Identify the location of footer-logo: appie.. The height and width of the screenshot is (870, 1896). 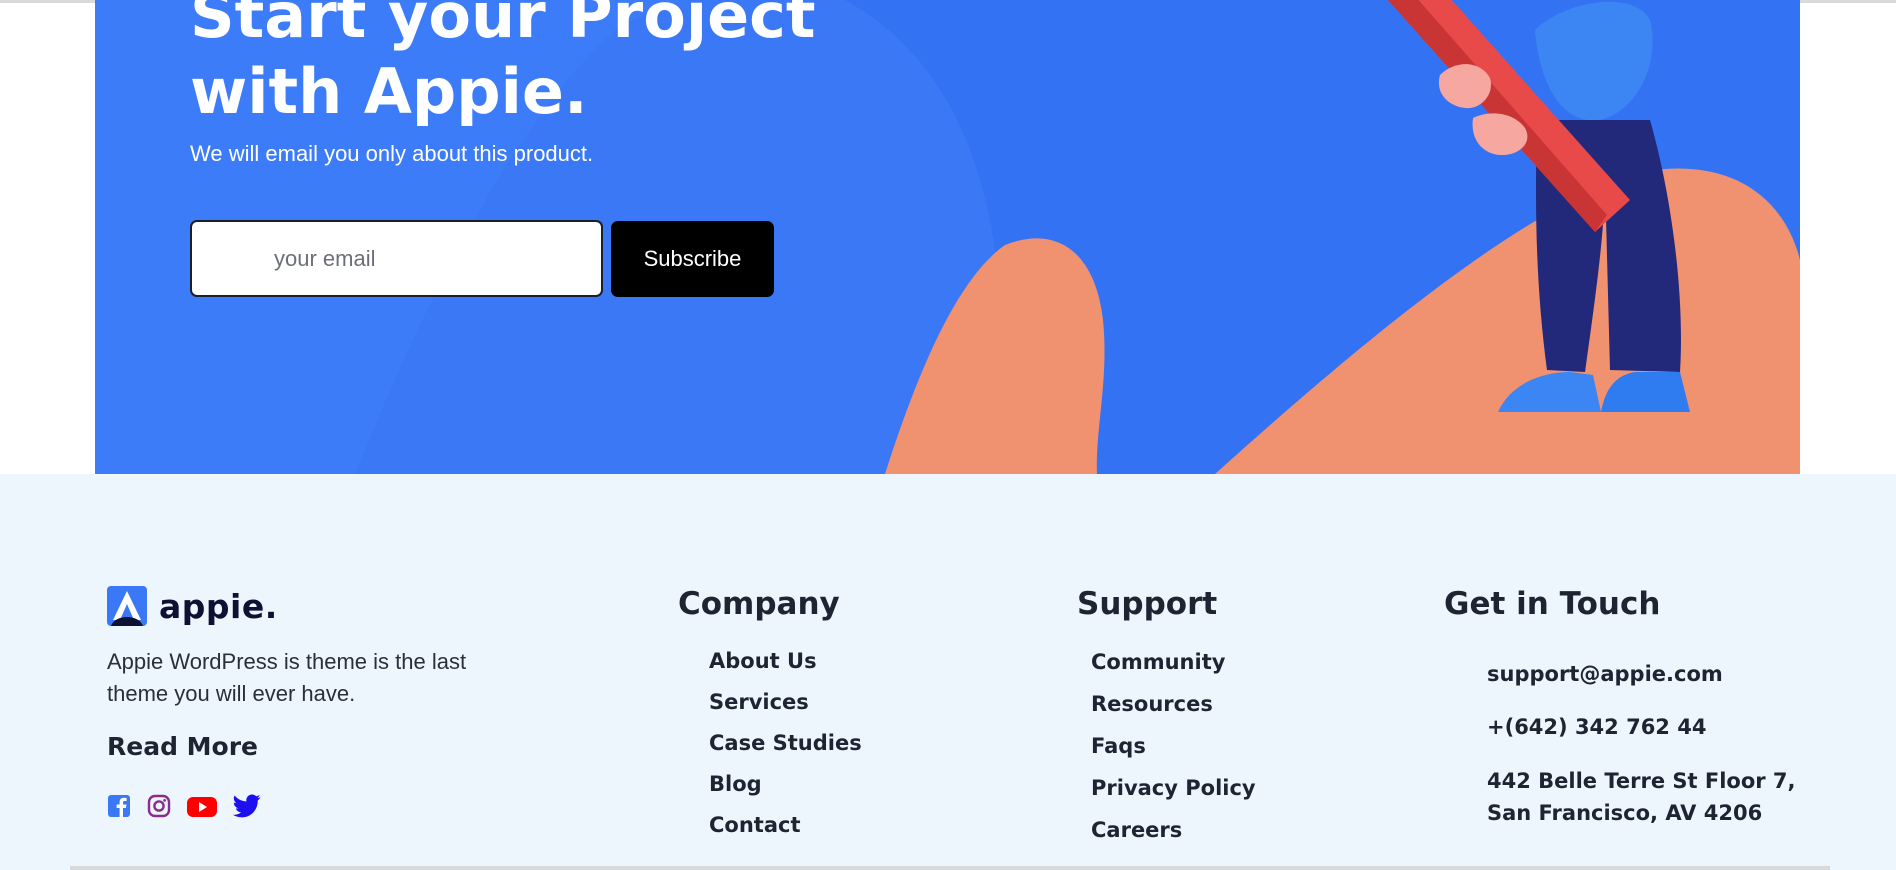
(192, 606).